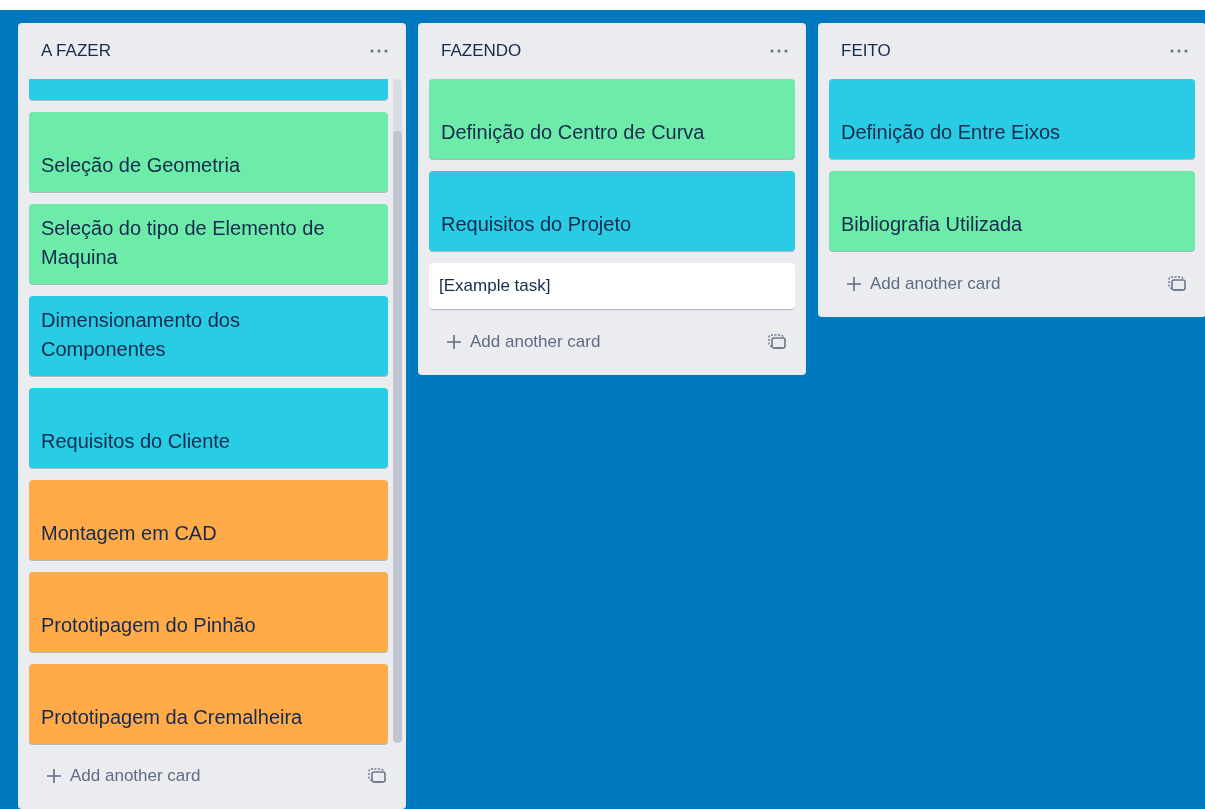  I want to click on card: [Example task], so click(612, 286).